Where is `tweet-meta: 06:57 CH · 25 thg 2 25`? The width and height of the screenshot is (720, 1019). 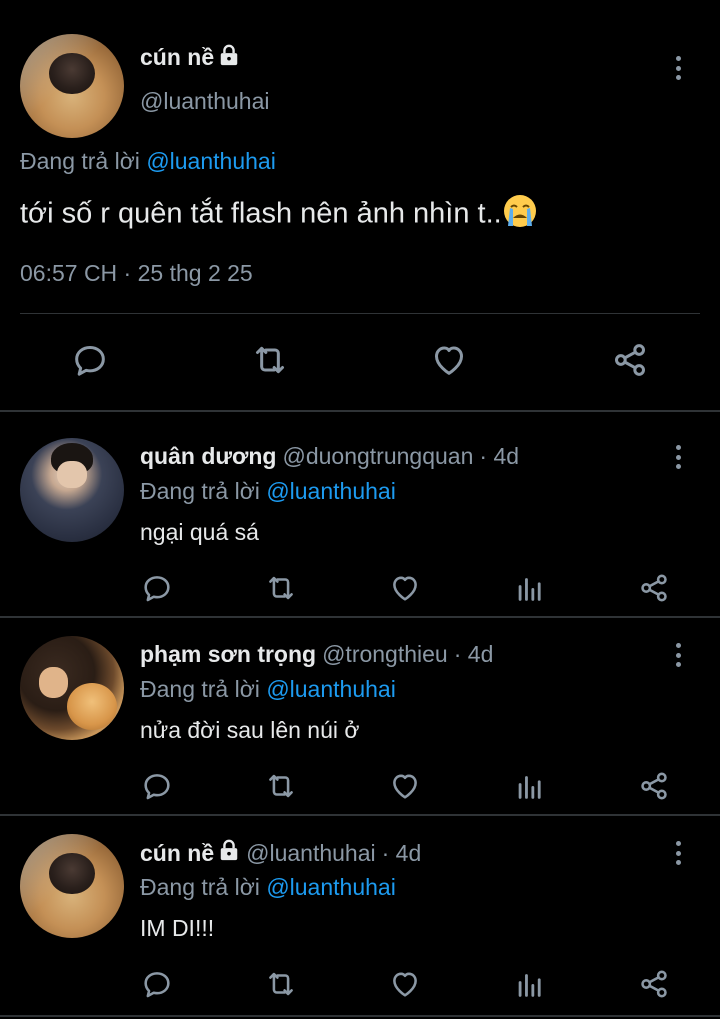 tweet-meta: 06:57 CH · 25 thg 2 25 is located at coordinates (136, 273).